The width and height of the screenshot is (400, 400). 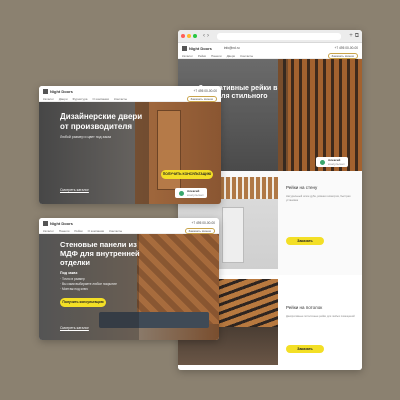 I want to click on hero-title-line1: Стеновые панели из, so click(x=98, y=244).